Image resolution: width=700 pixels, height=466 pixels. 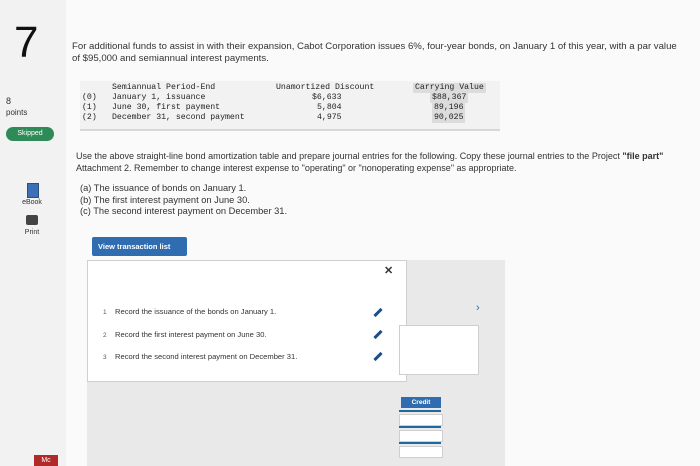 What do you see at coordinates (89, 97) in the screenshot?
I see `row-0-idx: (0)` at bounding box center [89, 97].